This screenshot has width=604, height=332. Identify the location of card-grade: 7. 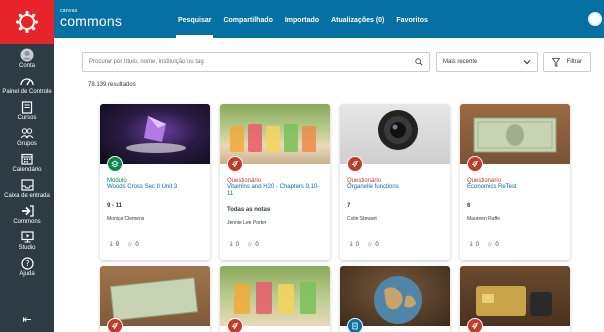
(349, 206).